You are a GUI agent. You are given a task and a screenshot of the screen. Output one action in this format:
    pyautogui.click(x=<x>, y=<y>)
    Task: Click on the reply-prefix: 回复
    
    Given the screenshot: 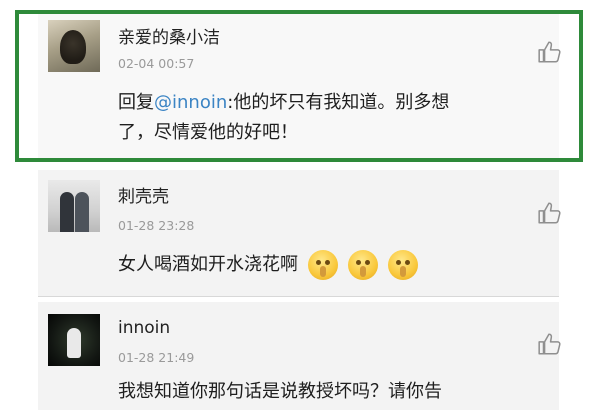 What is the action you would take?
    pyautogui.click(x=136, y=102)
    